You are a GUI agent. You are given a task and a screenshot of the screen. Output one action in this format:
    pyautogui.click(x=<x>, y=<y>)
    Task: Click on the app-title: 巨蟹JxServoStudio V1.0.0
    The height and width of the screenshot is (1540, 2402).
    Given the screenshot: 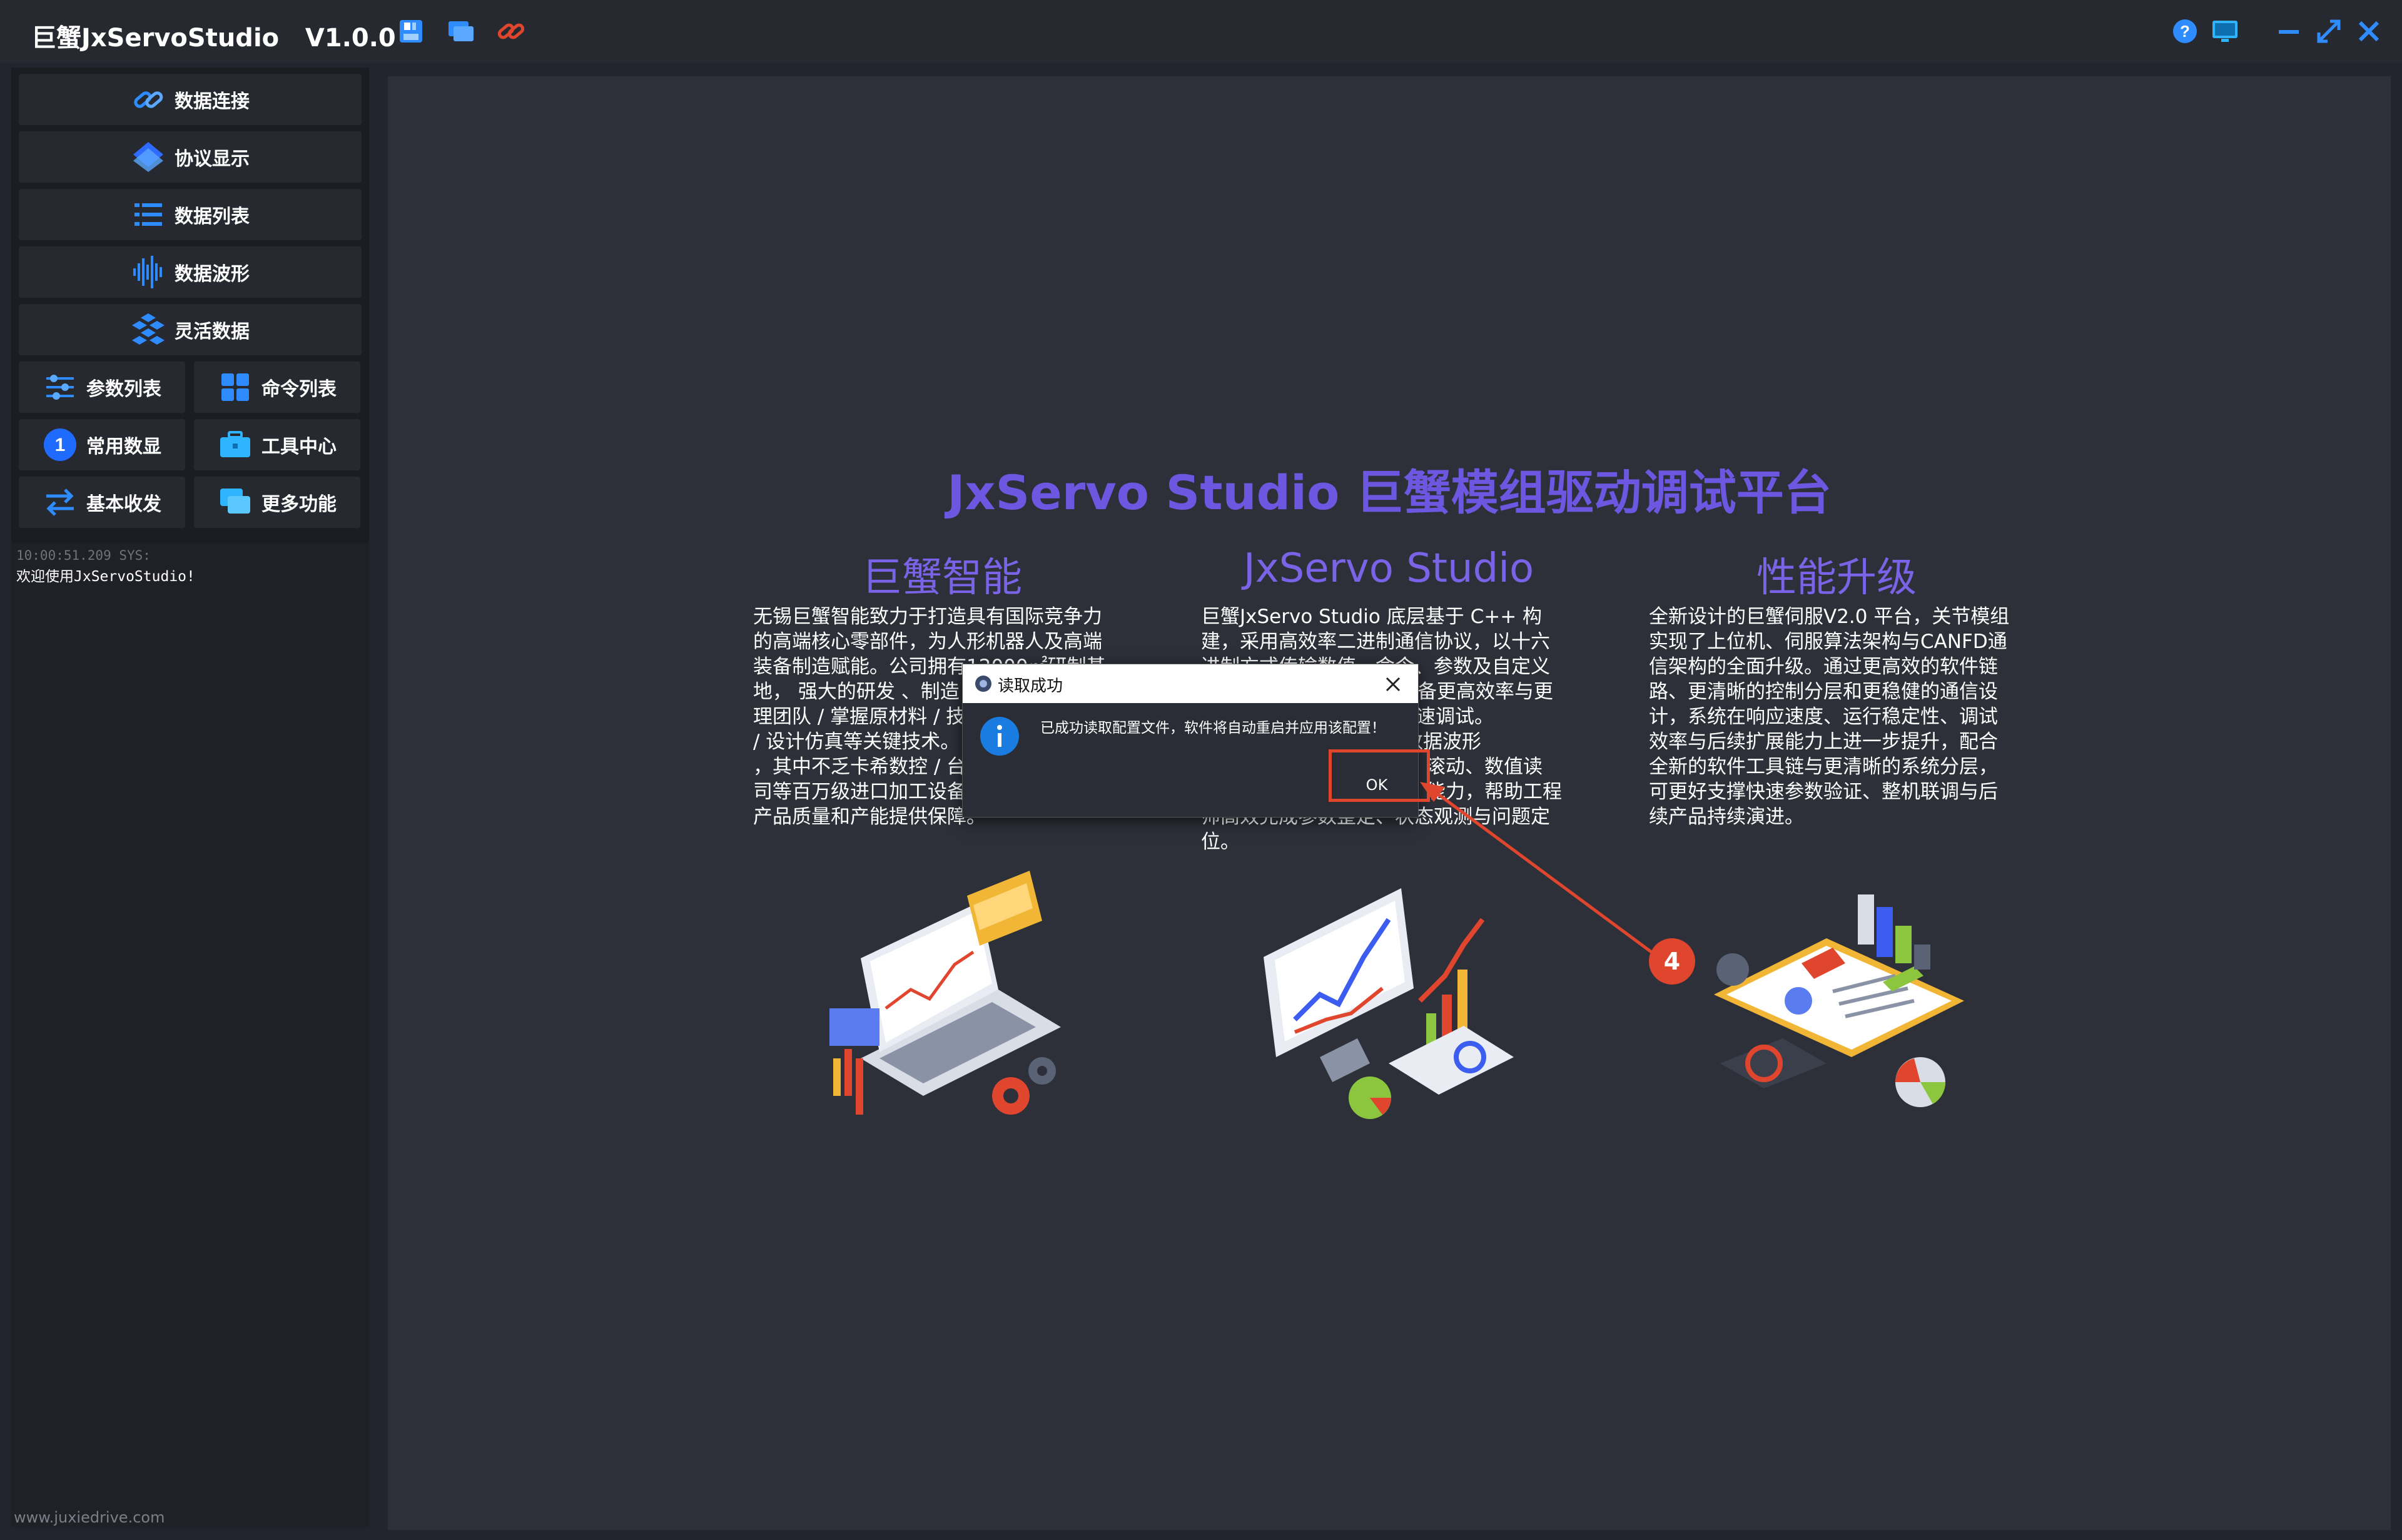 What is the action you would take?
    pyautogui.click(x=213, y=38)
    